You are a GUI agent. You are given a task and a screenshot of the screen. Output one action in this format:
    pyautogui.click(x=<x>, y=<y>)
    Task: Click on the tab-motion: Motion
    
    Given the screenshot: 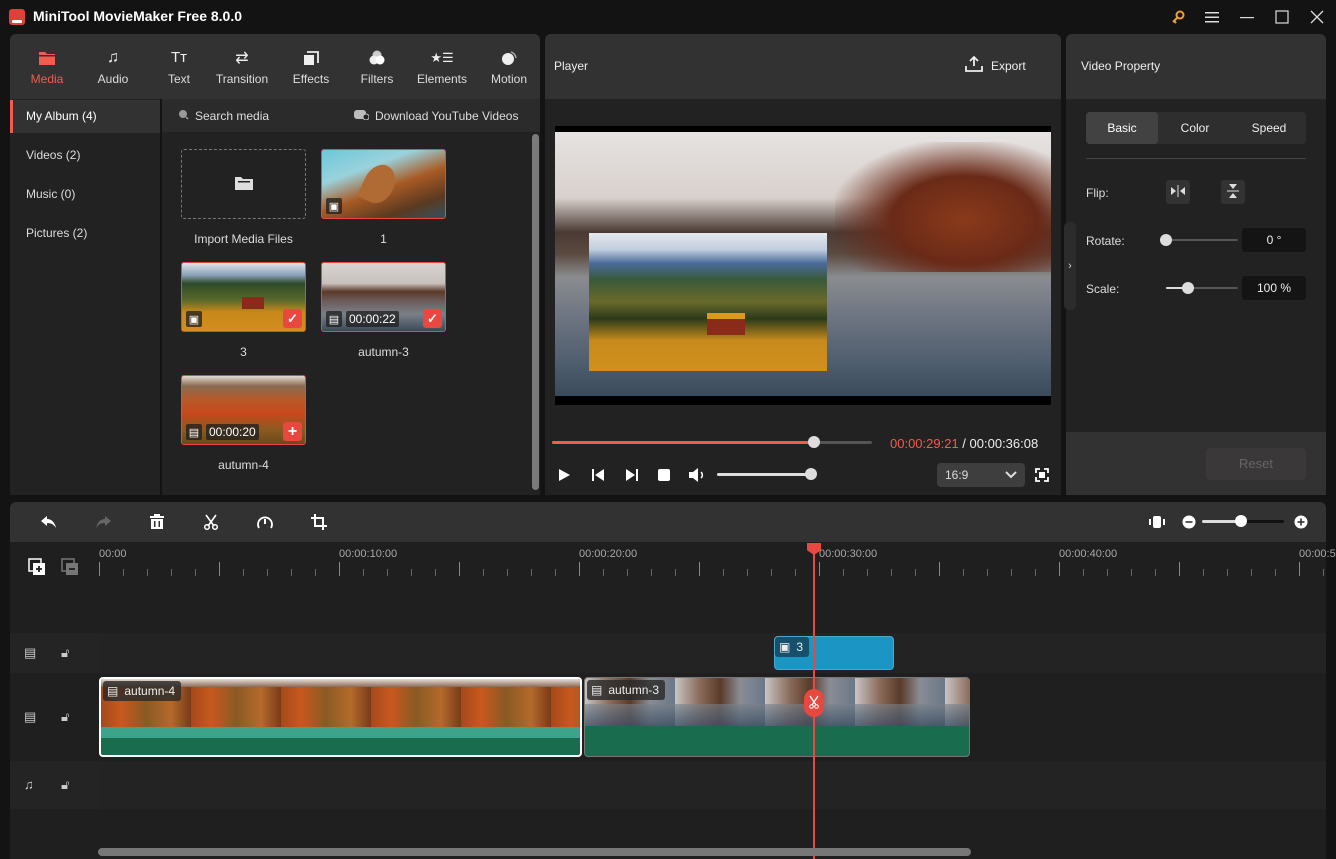 What is the action you would take?
    pyautogui.click(x=509, y=66)
    